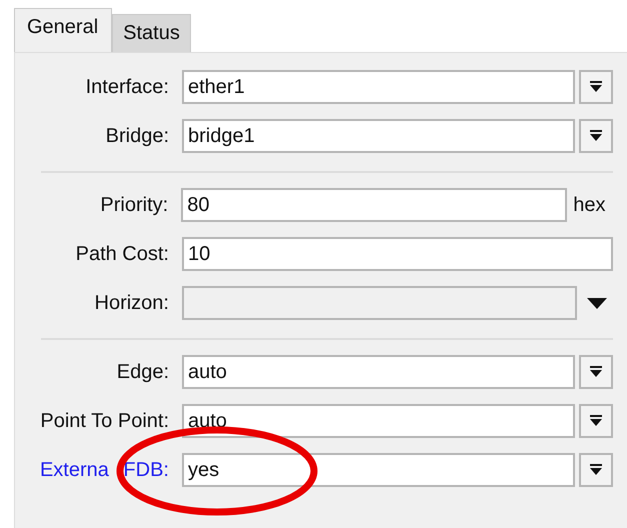  What do you see at coordinates (597, 303) in the screenshot?
I see `dropdown-arrow-icon` at bounding box center [597, 303].